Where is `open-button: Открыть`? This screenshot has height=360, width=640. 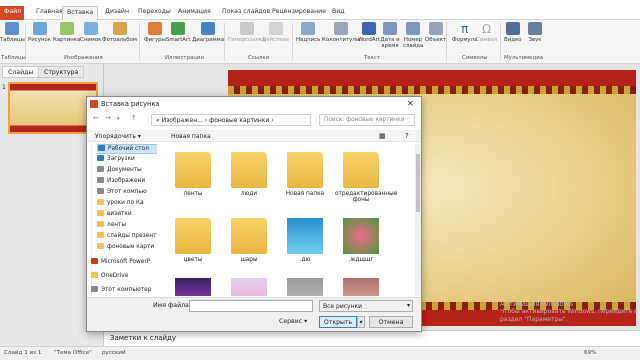 open-button: Открыть is located at coordinates (338, 322).